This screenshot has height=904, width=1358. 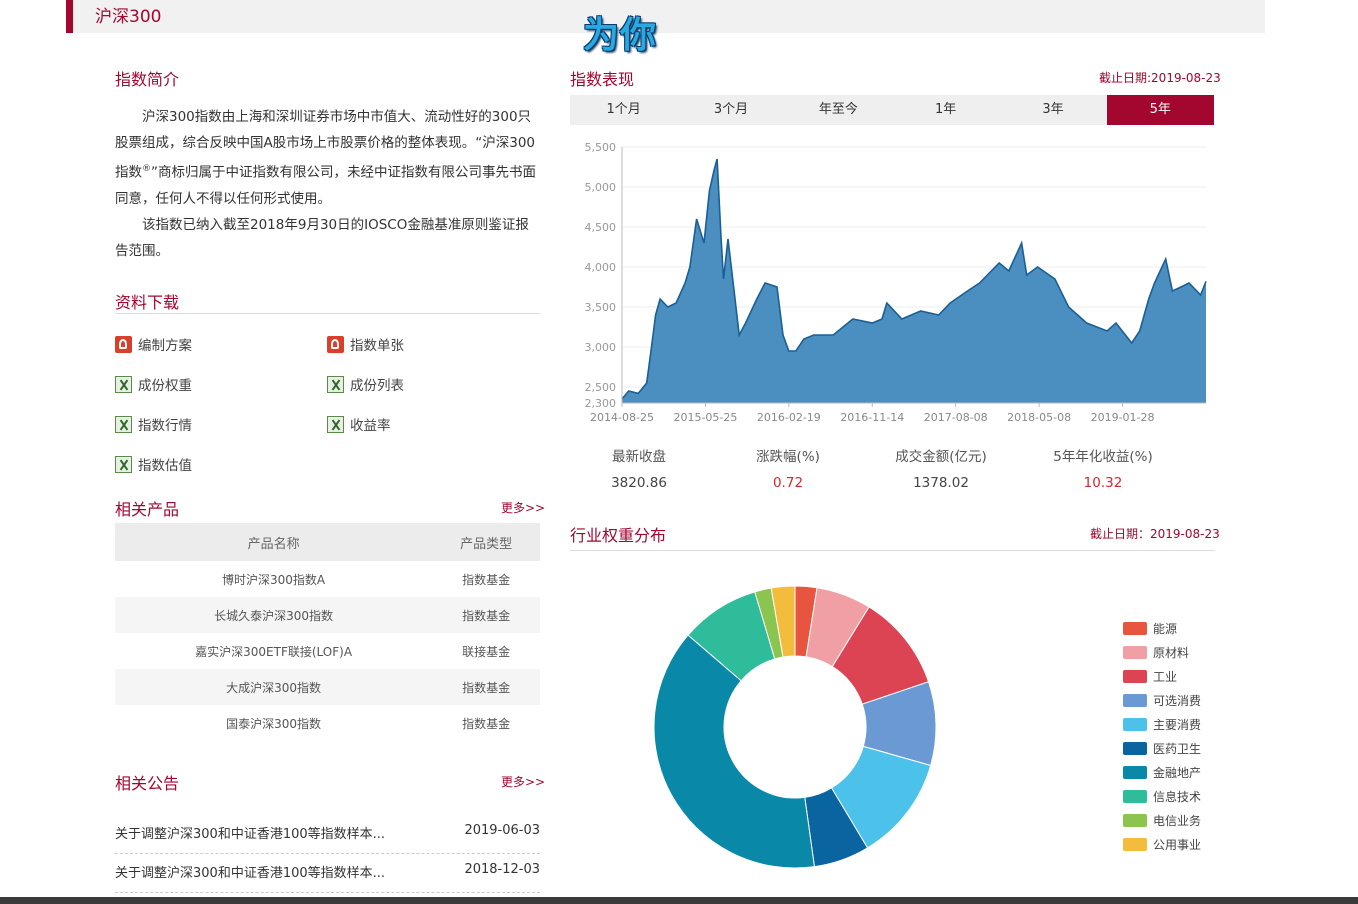 I want to click on tab-3-years: 3年, so click(x=1052, y=110).